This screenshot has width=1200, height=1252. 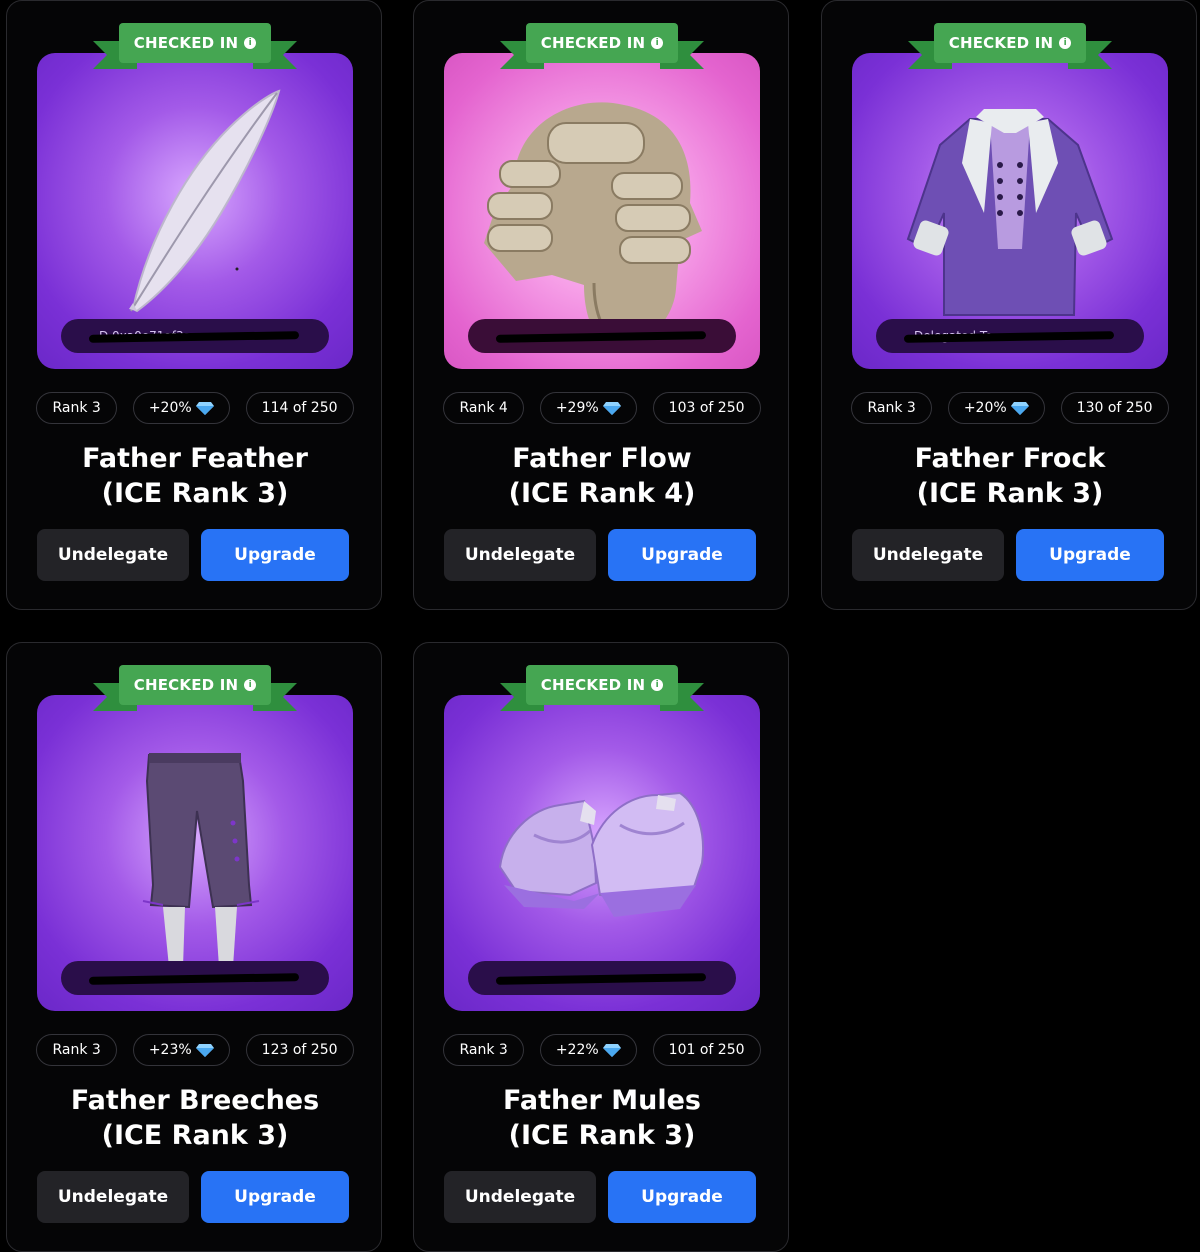 I want to click on supply-chip: 101 of 250, so click(x=706, y=1050).